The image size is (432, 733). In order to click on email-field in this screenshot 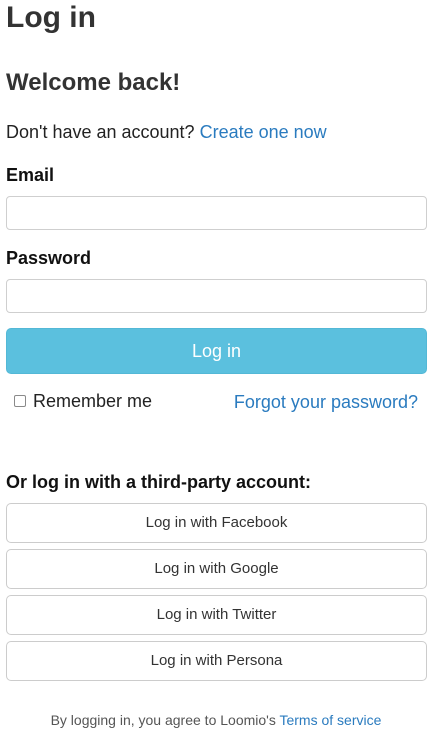, I will do `click(216, 213)`.